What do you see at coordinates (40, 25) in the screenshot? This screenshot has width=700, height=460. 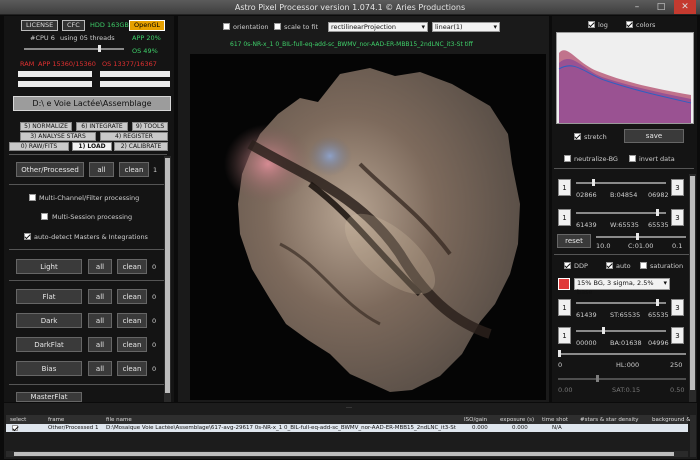 I see `license-button: LICENSE` at bounding box center [40, 25].